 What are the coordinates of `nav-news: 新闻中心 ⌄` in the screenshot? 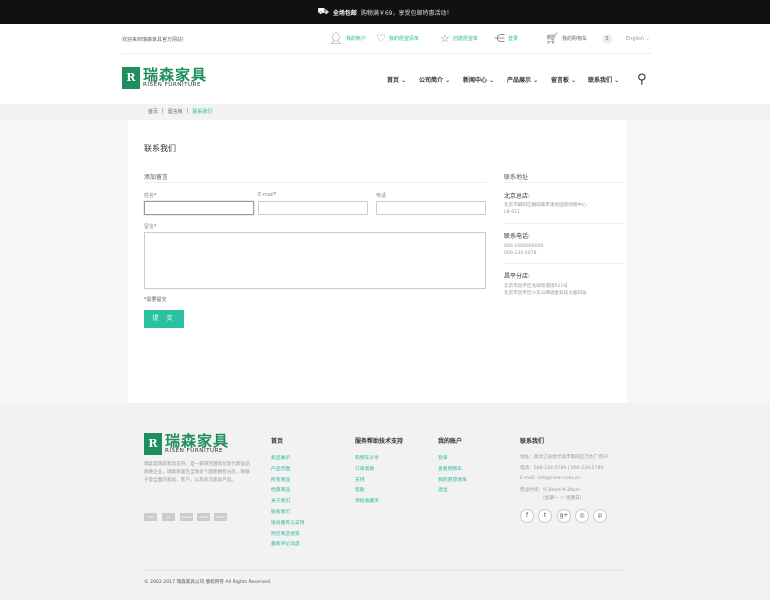 It's located at (478, 79).